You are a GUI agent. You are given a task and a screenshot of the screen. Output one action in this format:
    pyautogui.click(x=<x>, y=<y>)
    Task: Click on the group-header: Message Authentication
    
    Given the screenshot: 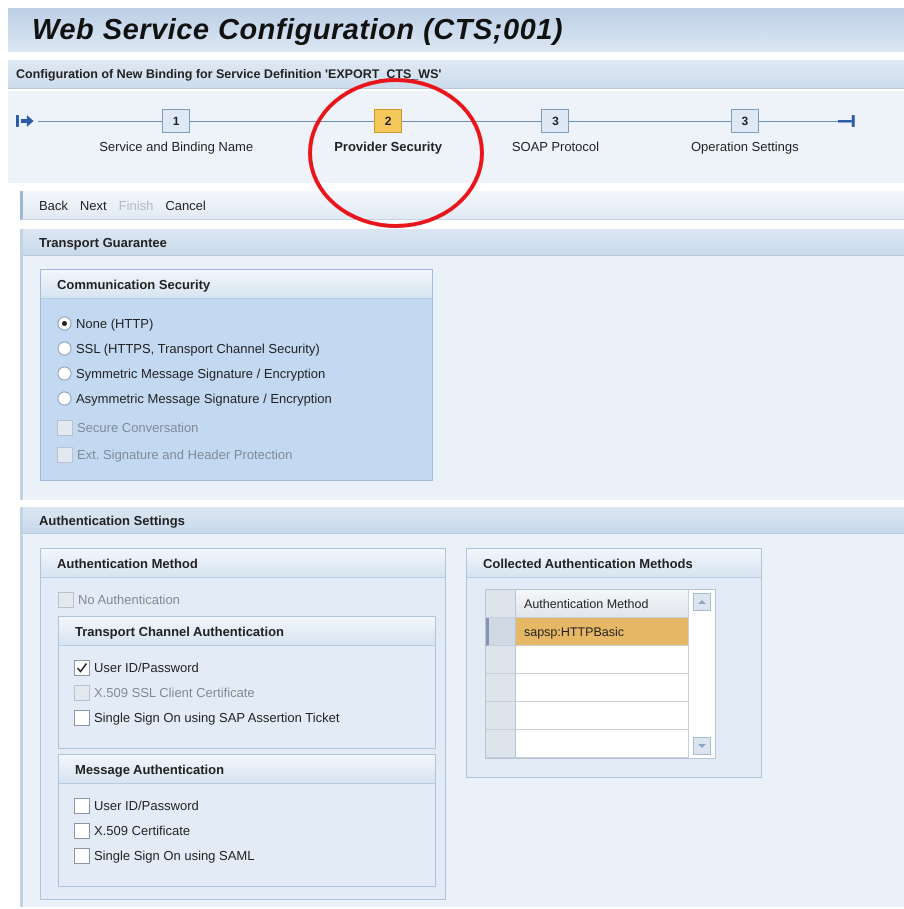 What is the action you would take?
    pyautogui.click(x=247, y=769)
    